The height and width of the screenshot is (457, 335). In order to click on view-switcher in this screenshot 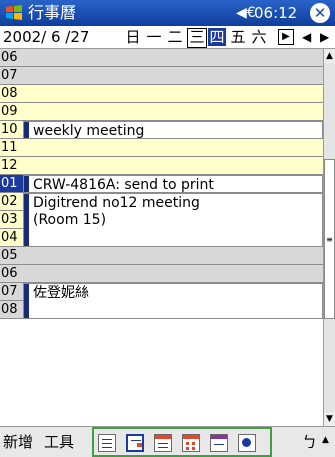, I will do `click(182, 442)`.